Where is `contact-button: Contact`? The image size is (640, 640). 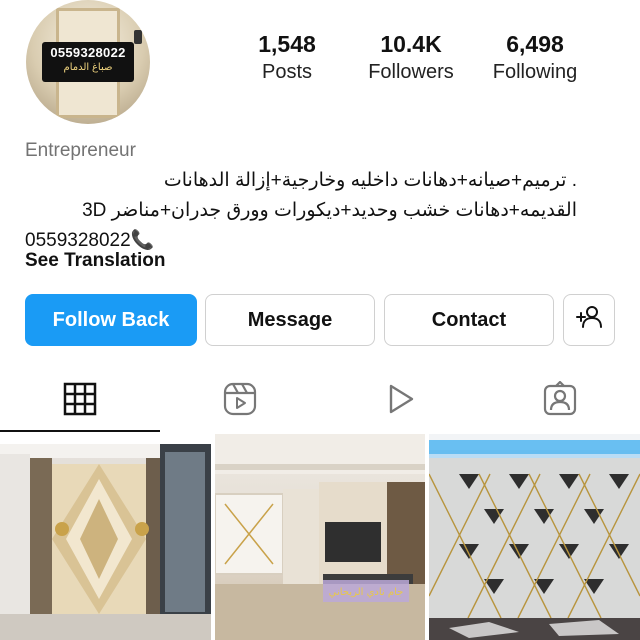 contact-button: Contact is located at coordinates (469, 320).